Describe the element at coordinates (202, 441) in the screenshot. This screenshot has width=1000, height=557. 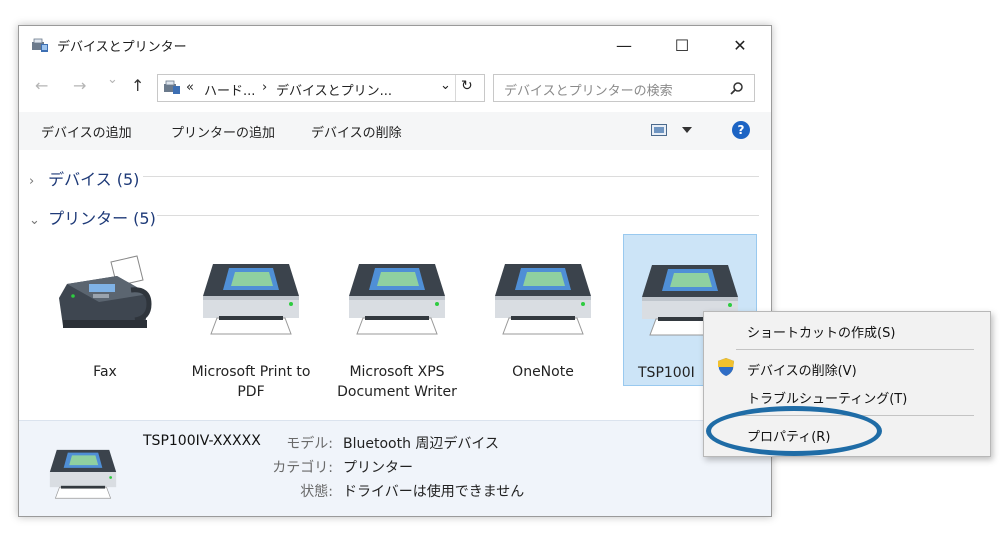
I see `details-device-name: TSP100IV-XXXXX` at that location.